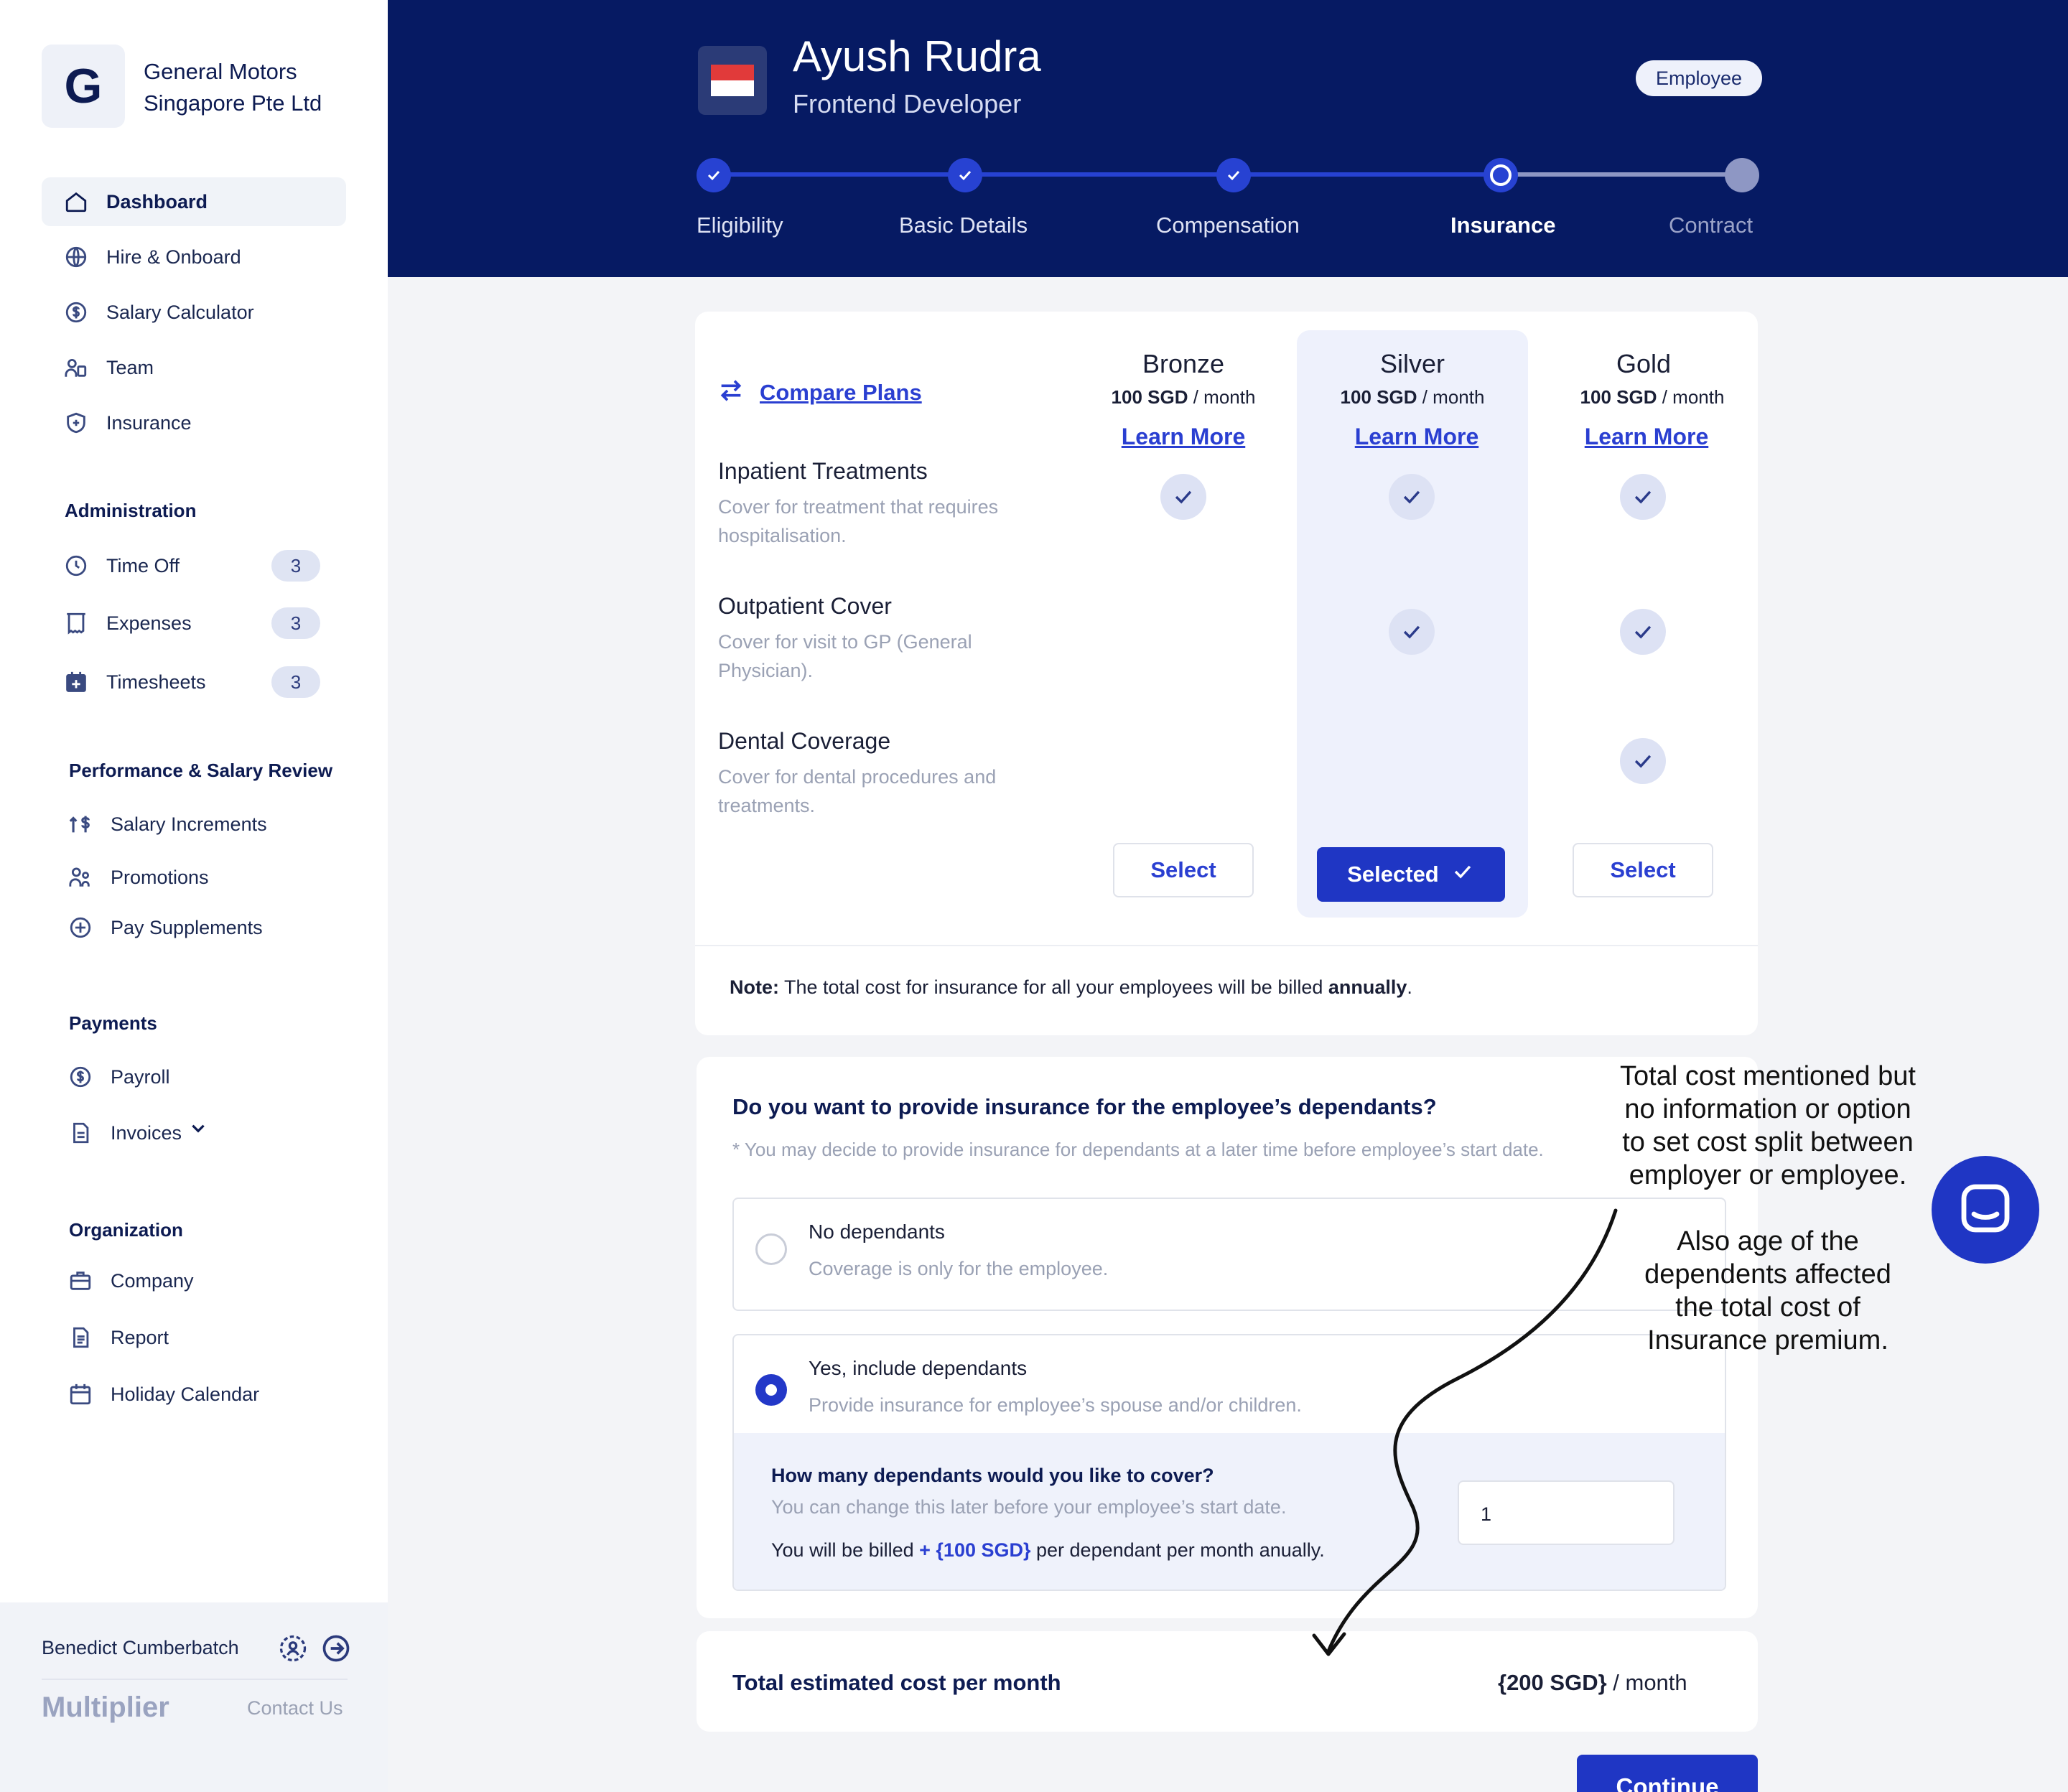 This screenshot has height=1792, width=2068. What do you see at coordinates (80, 1077) in the screenshot?
I see `payroll-icon` at bounding box center [80, 1077].